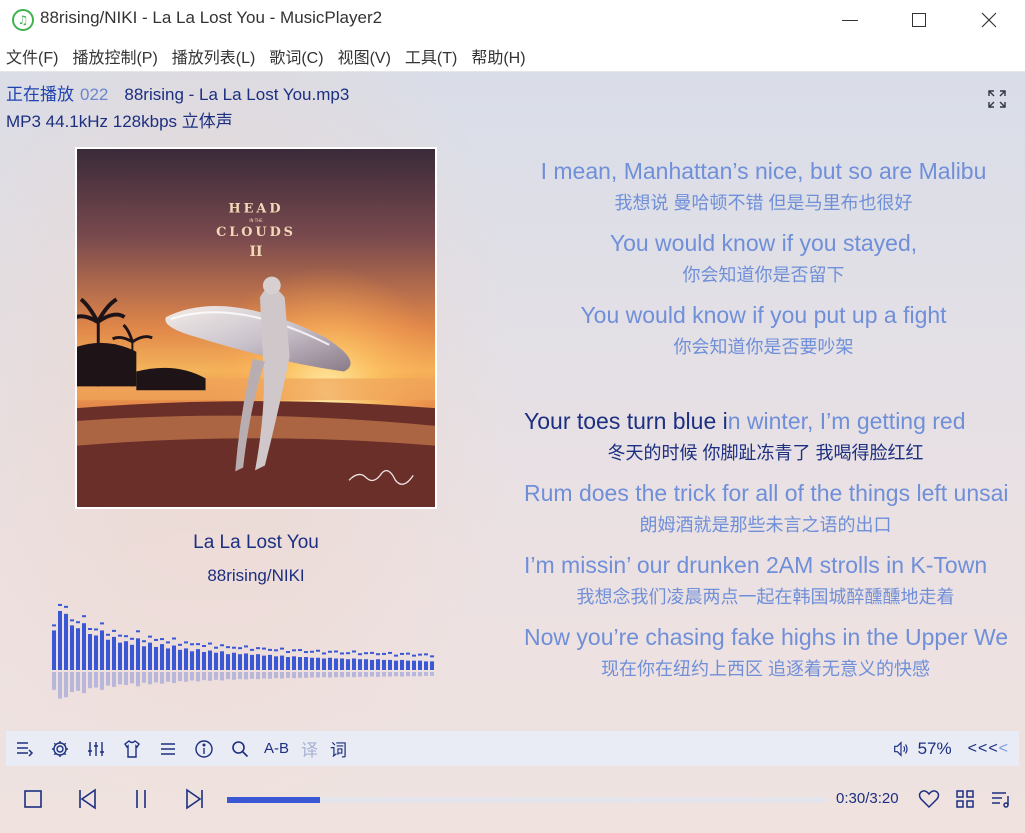 This screenshot has width=1025, height=833. What do you see at coordinates (989, 20) in the screenshot?
I see `close-button` at bounding box center [989, 20].